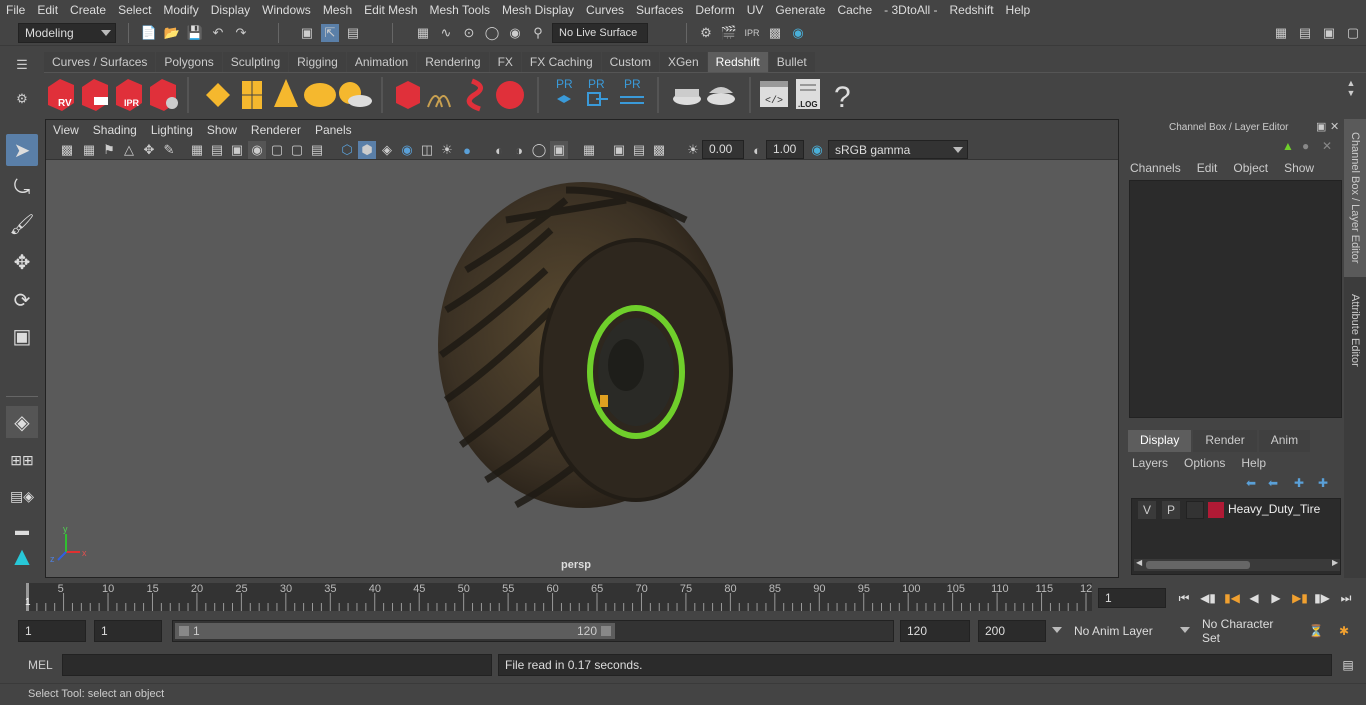  I want to click on redshift-bake-sets-icon, so click(721, 96).